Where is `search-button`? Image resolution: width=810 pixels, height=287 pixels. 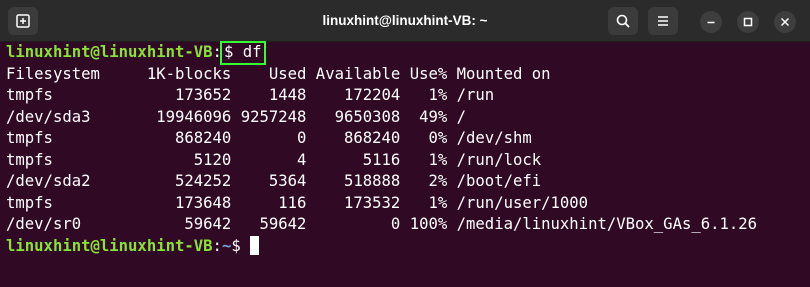
search-button is located at coordinates (623, 21).